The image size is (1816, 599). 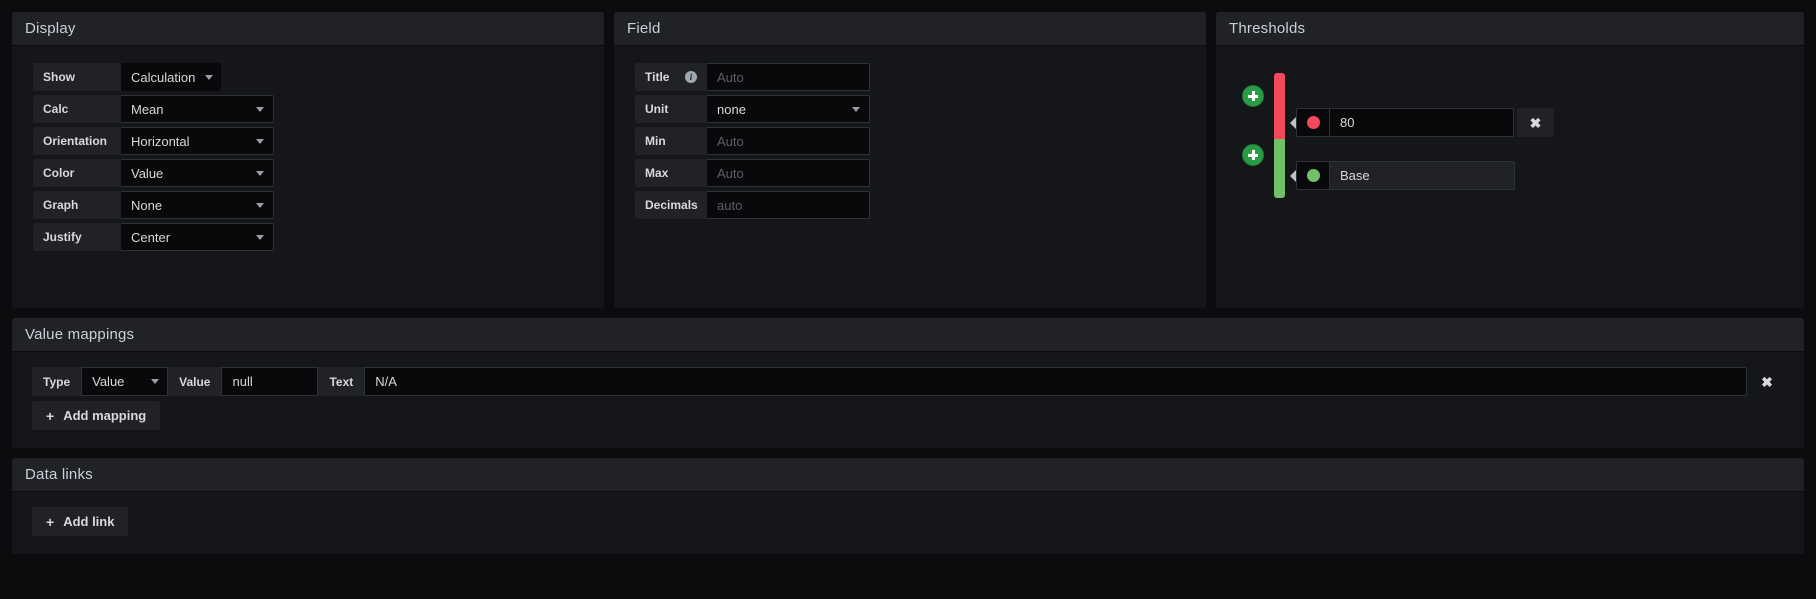 I want to click on thresholds-editor: 80 ✖ Base, so click(x=1510, y=124).